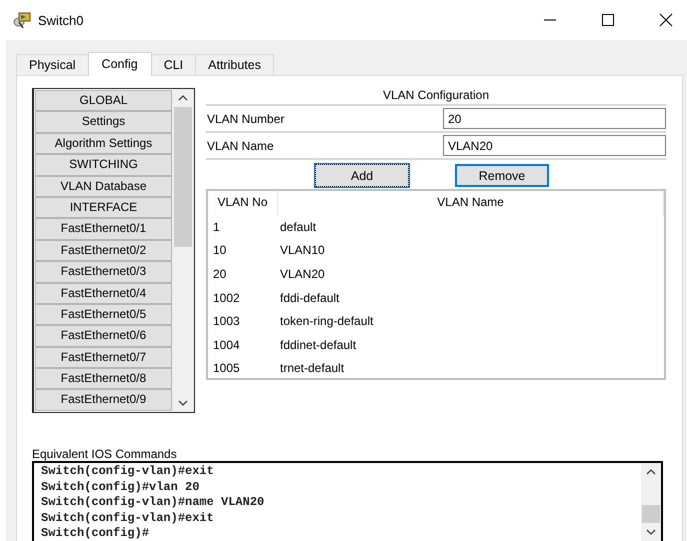 The width and height of the screenshot is (687, 541). I want to click on add-button: Add, so click(362, 175).